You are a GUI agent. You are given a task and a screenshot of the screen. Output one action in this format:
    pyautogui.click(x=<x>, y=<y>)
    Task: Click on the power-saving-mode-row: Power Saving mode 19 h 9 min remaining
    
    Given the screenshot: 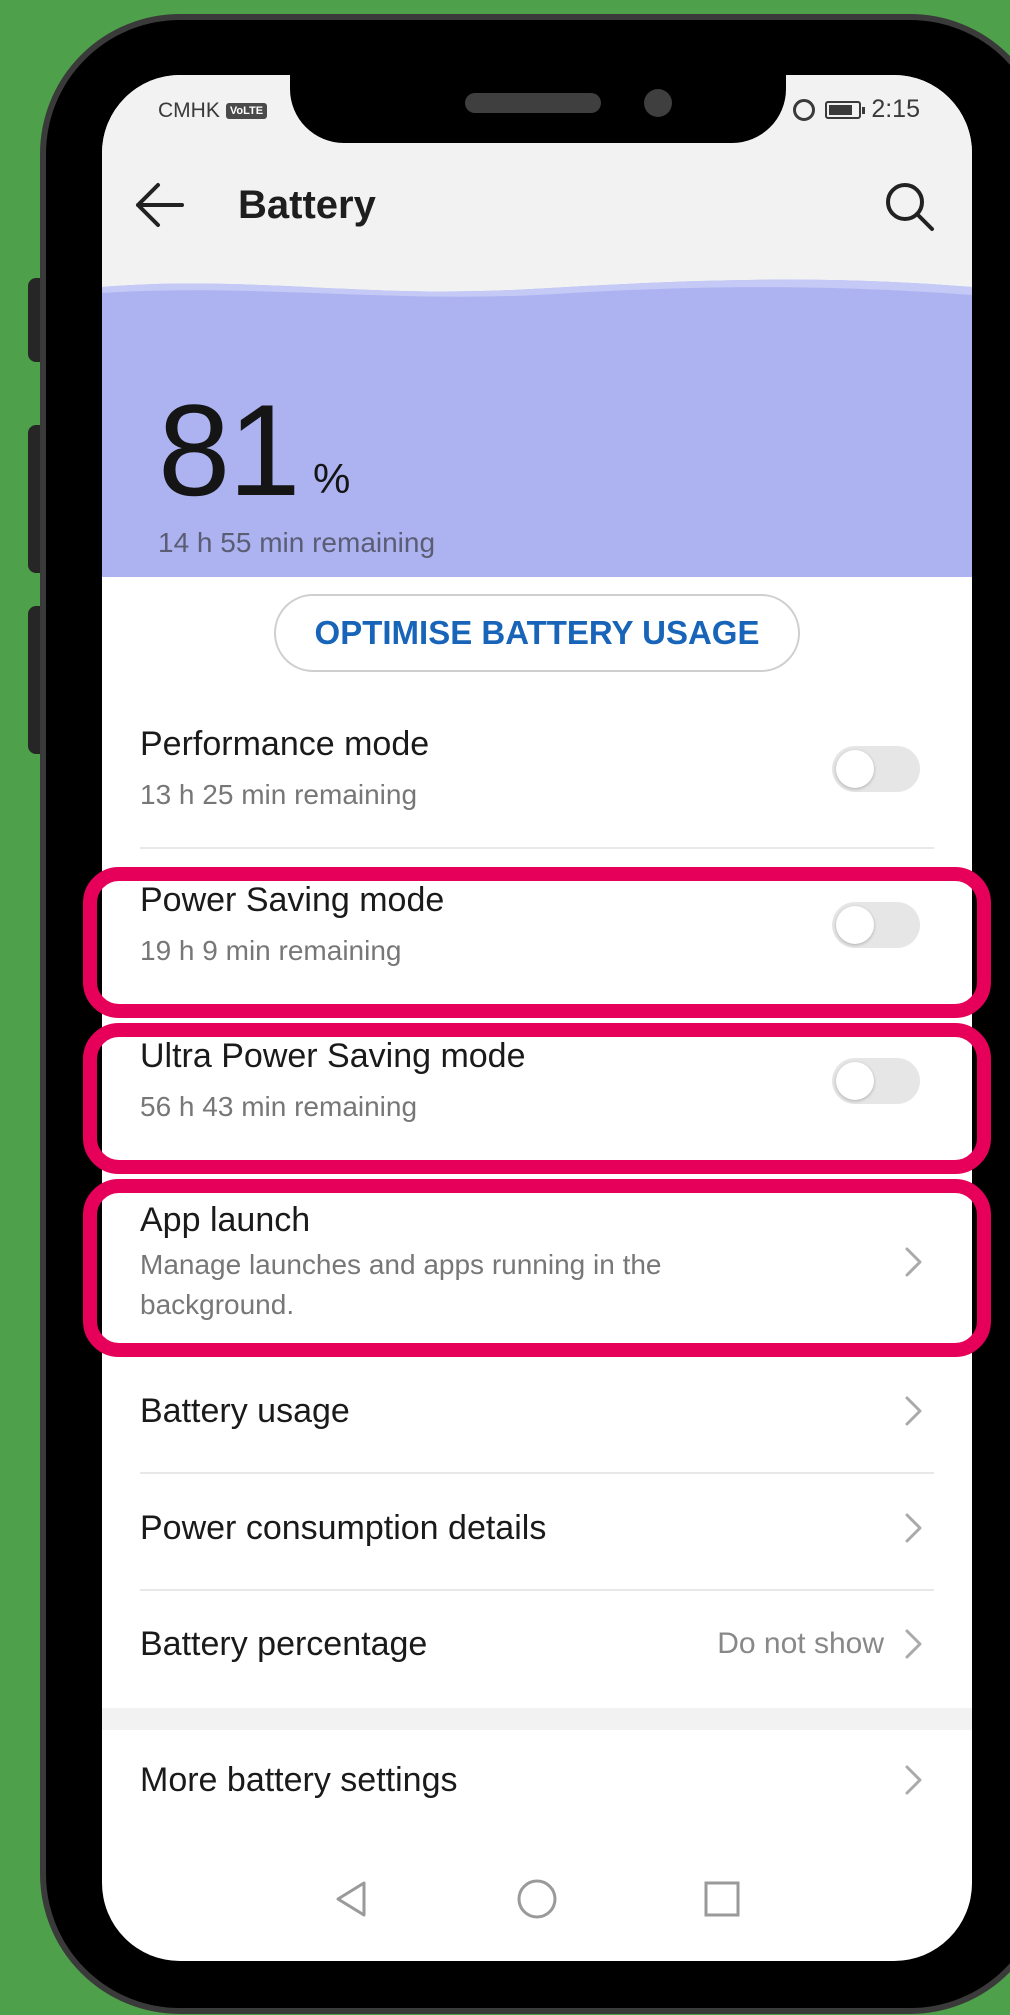 What is the action you would take?
    pyautogui.click(x=537, y=951)
    